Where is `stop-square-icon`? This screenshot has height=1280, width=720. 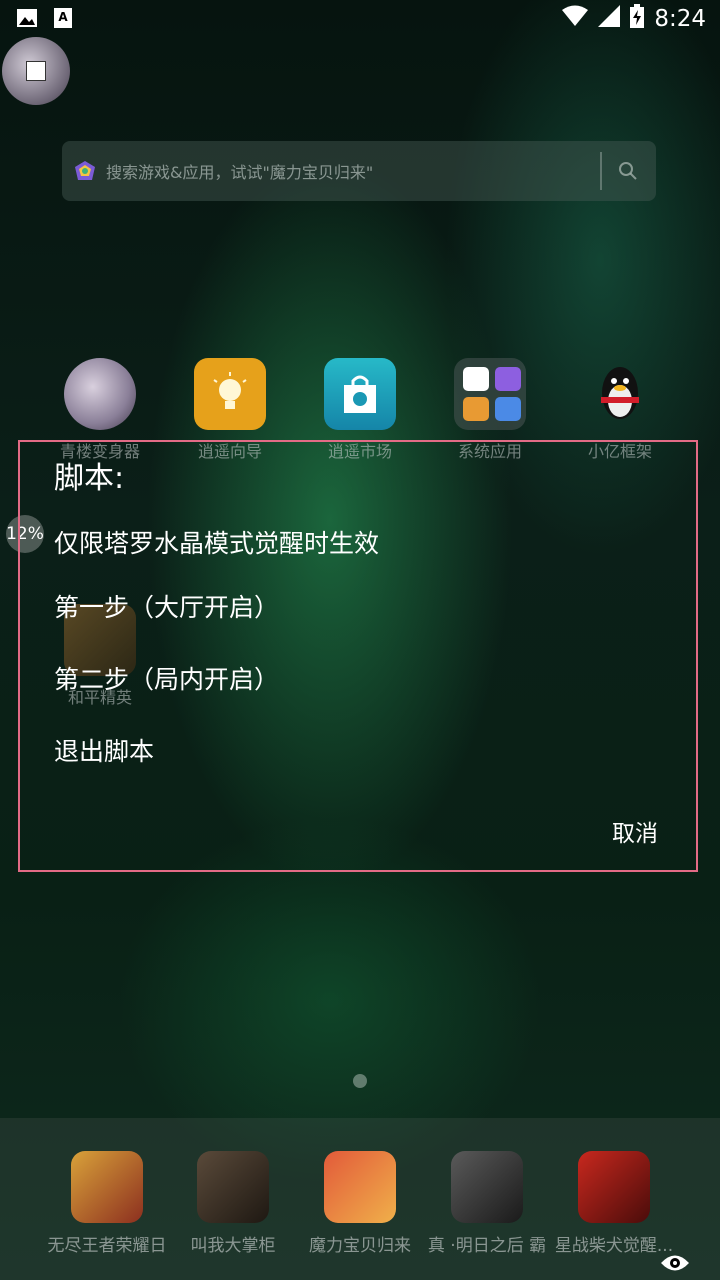 stop-square-icon is located at coordinates (36, 71).